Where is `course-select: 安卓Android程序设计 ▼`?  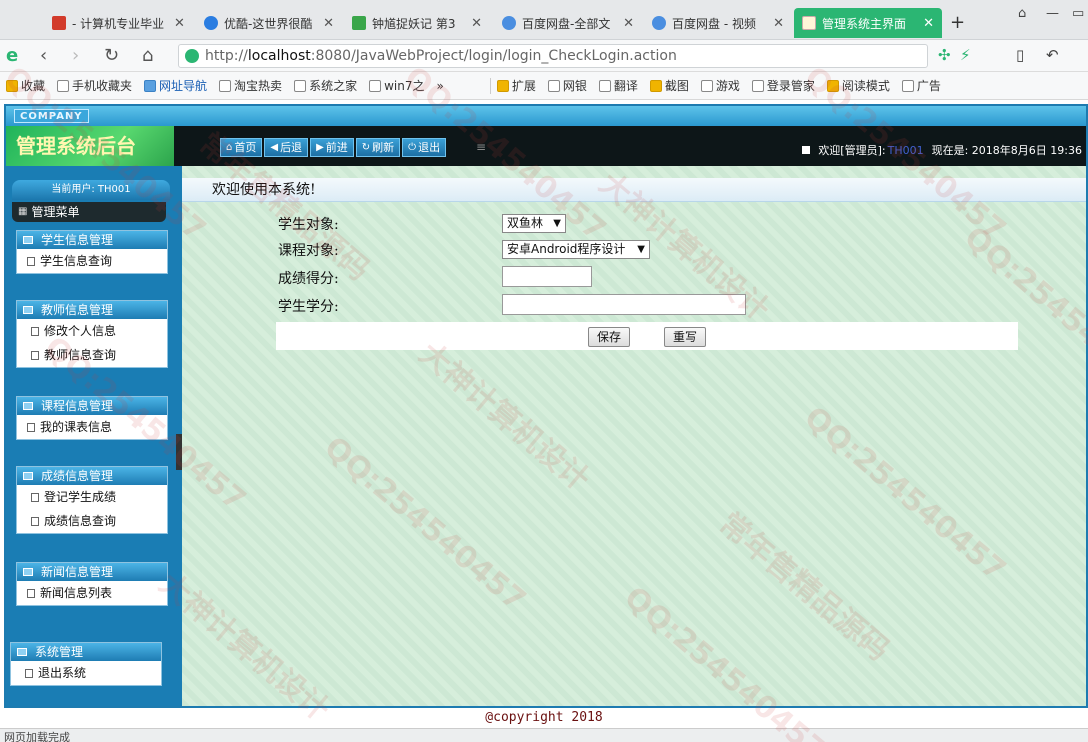
course-select: 安卓Android程序设计 ▼ is located at coordinates (576, 249).